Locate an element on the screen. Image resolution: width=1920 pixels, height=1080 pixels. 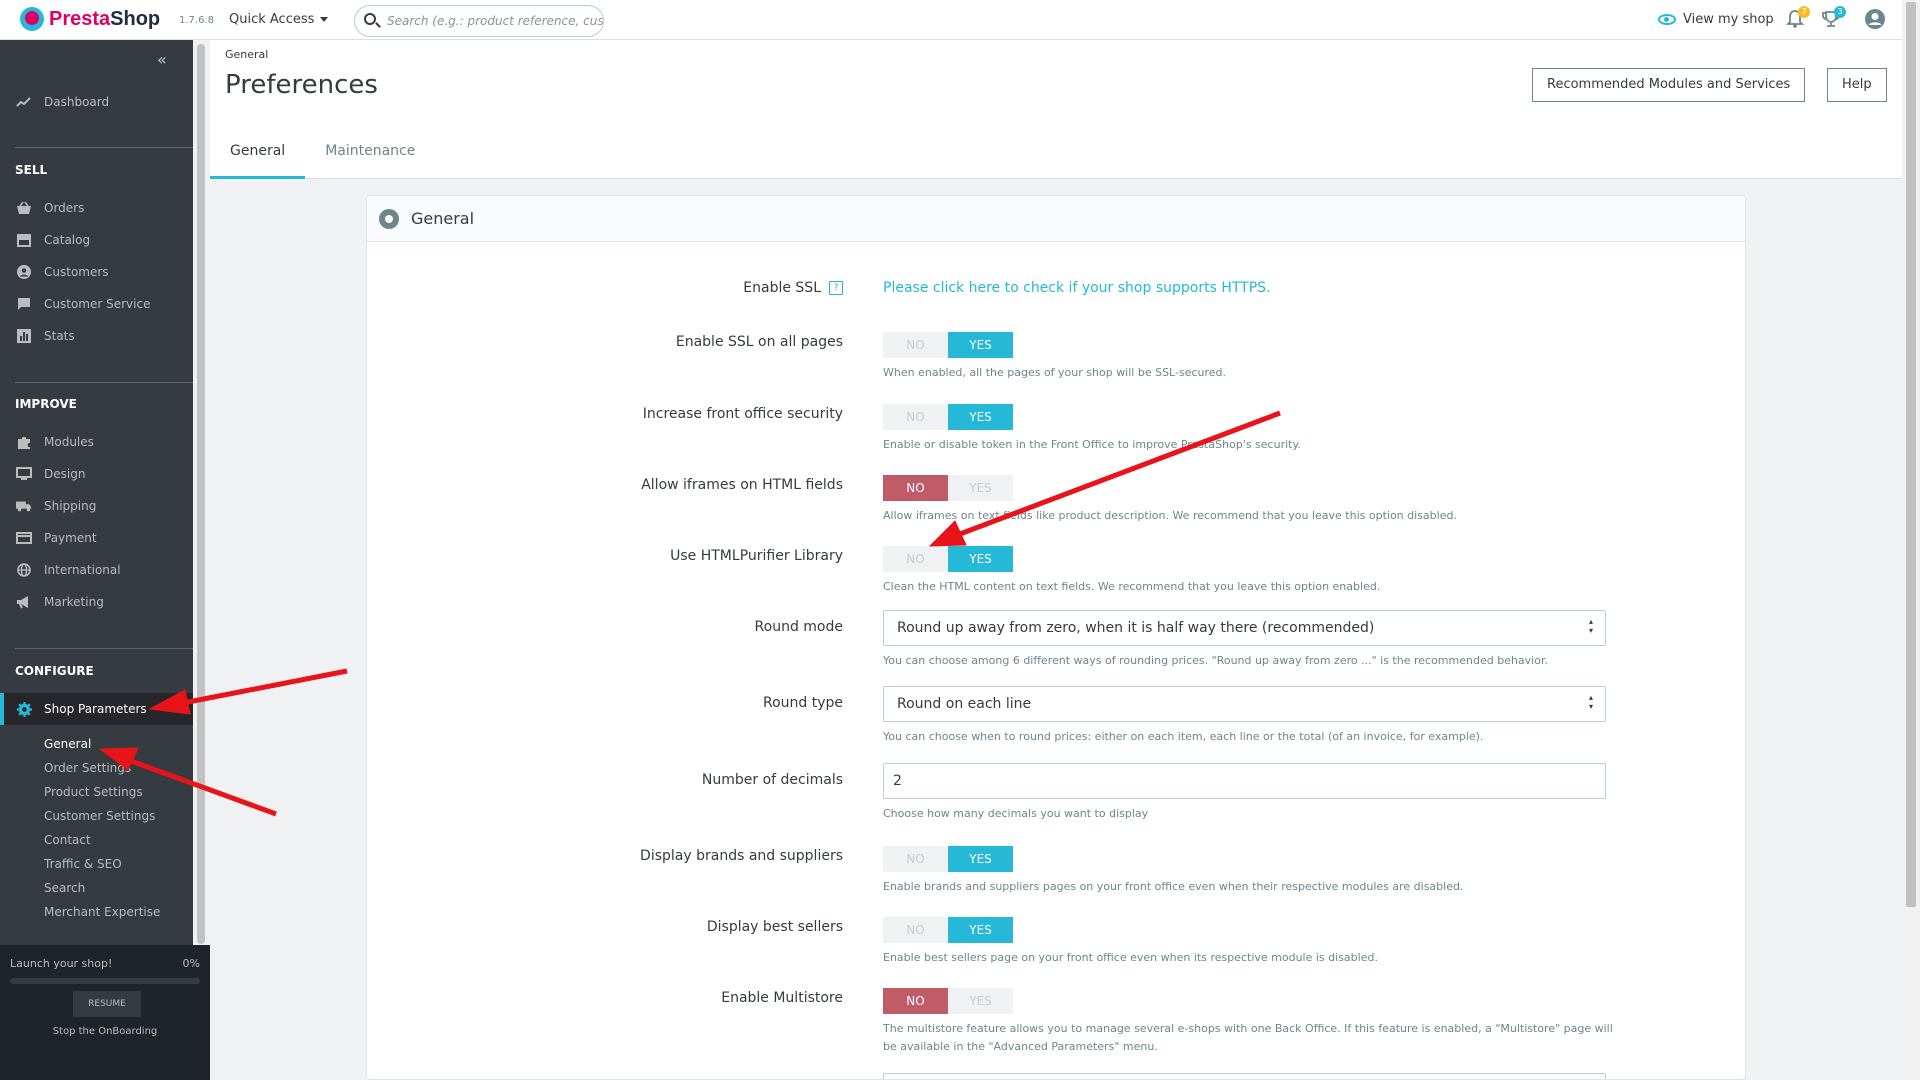
sidebar-item-payment: Payment is located at coordinates (96, 538).